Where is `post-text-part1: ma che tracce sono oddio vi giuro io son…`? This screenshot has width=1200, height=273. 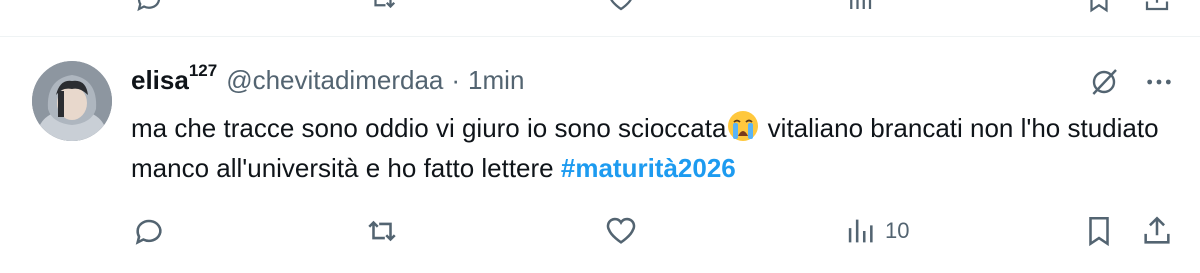 post-text-part1: ma che tracce sono oddio vi giuro io son… is located at coordinates (429, 128).